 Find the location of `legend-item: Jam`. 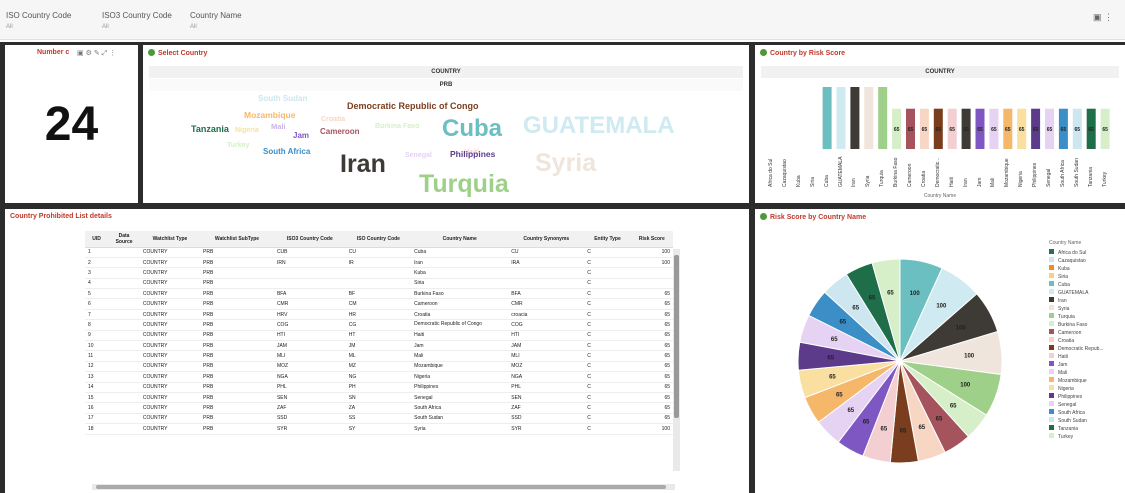

legend-item: Jam is located at coordinates (1076, 365).